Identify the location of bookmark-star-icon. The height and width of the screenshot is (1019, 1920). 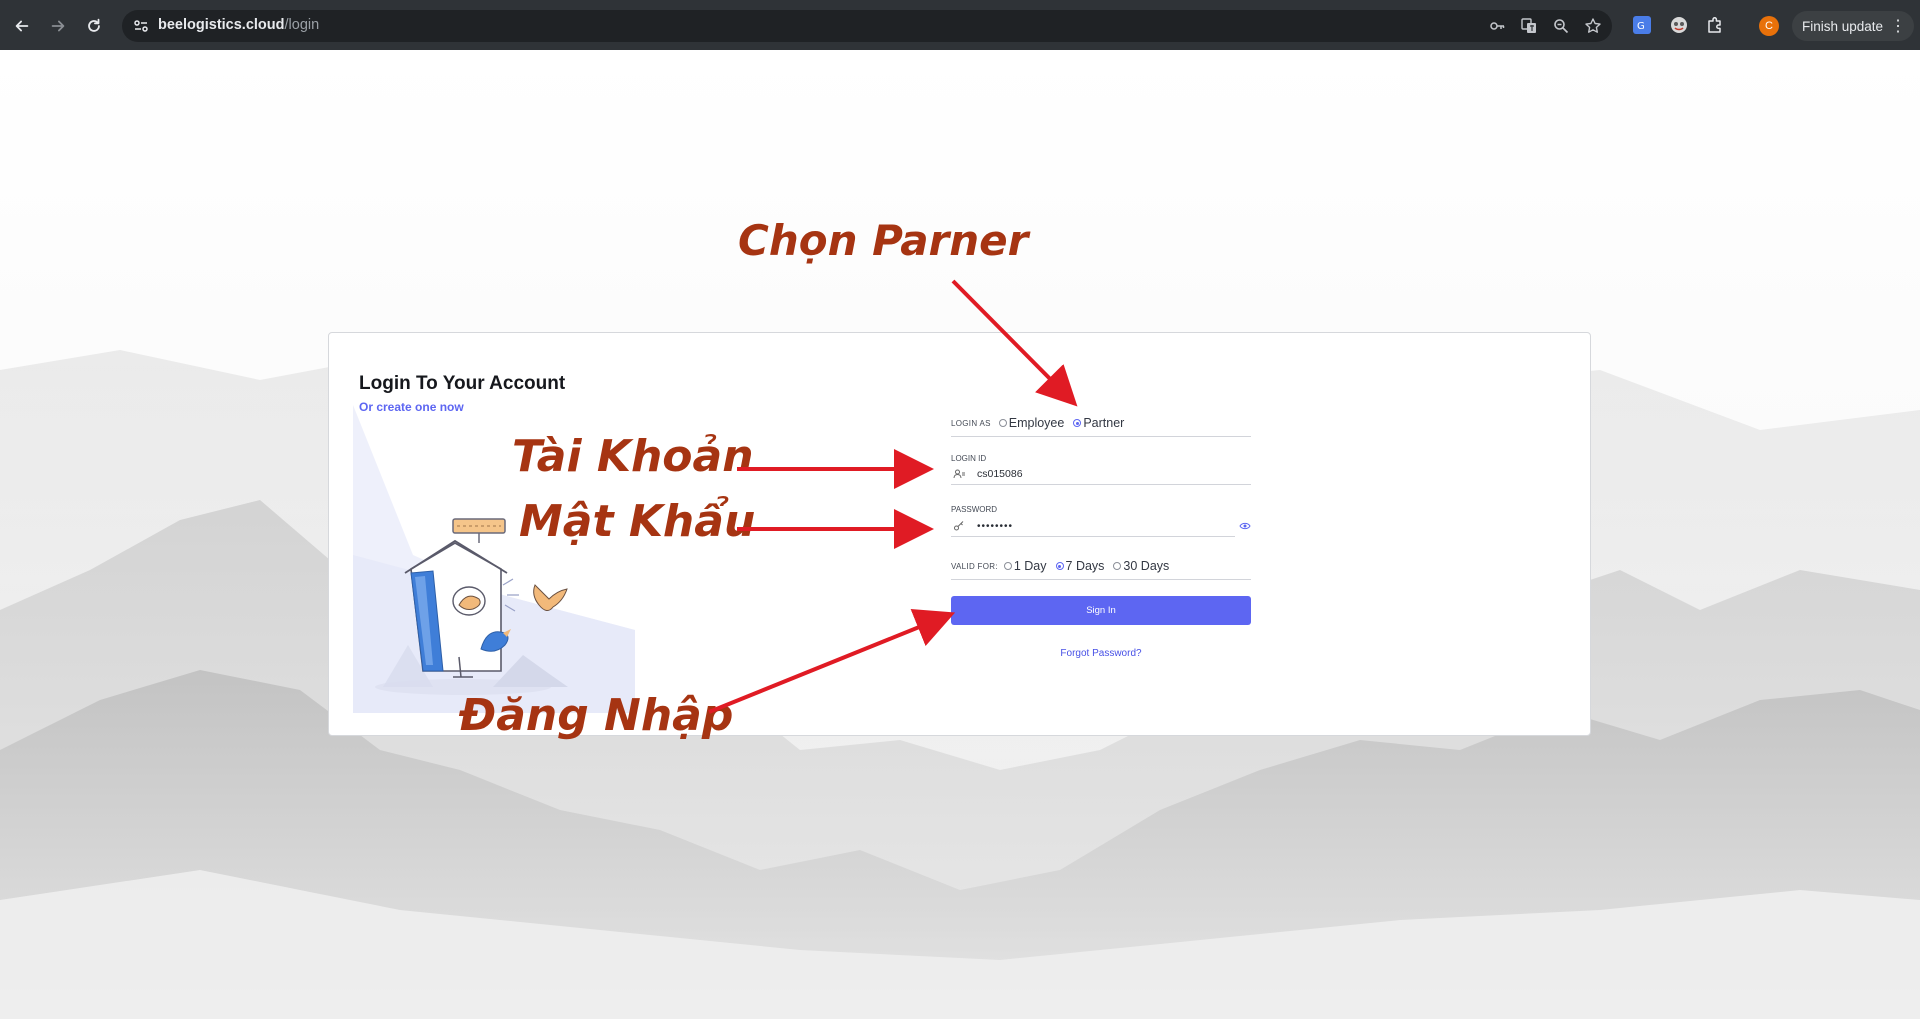
(1593, 26).